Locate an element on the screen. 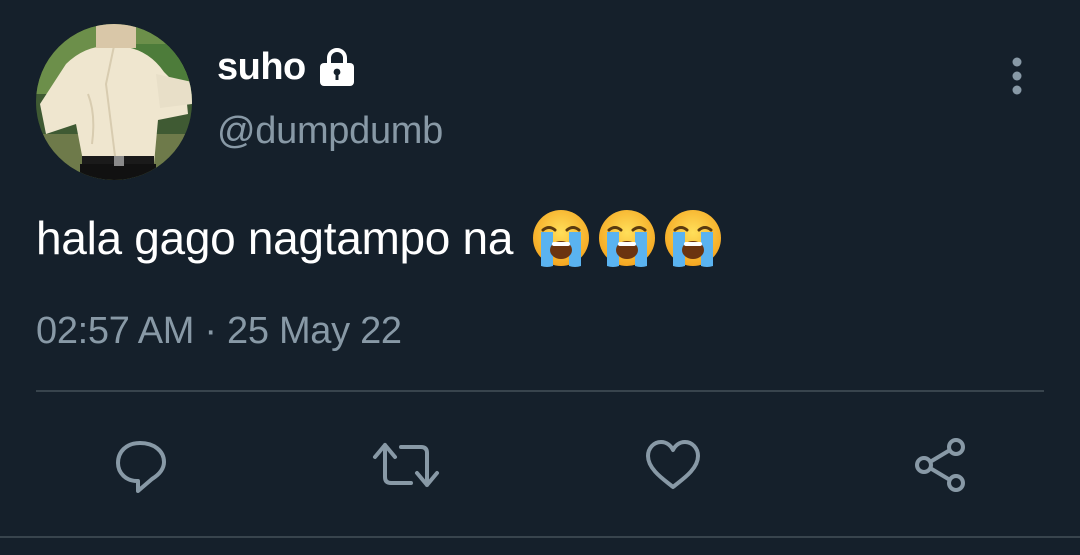 The image size is (1080, 555). heart-icon is located at coordinates (673, 464).